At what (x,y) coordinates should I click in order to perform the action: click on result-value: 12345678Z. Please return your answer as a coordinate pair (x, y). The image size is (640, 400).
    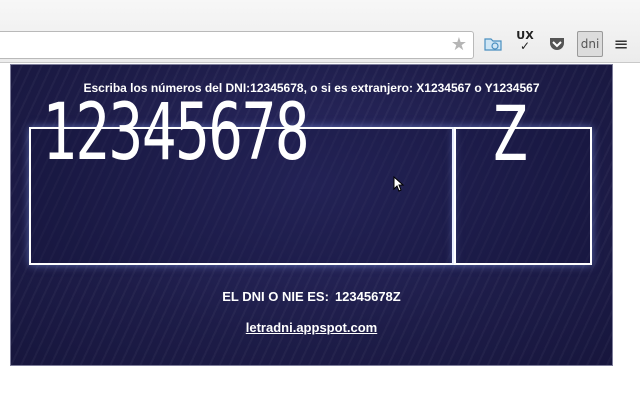
    Looking at the image, I should click on (367, 296).